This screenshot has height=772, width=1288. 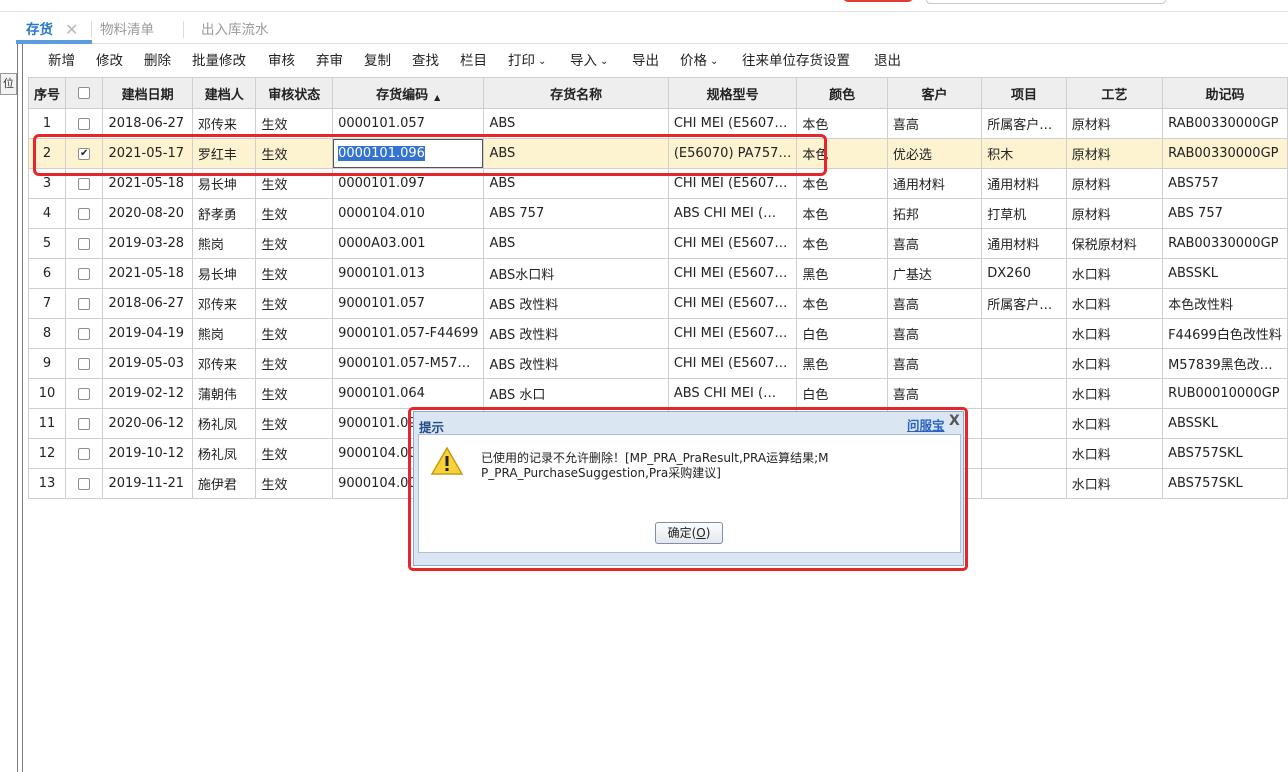 What do you see at coordinates (1225, 213) in the screenshot?
I see `cell-mnemonic: ABS 757` at bounding box center [1225, 213].